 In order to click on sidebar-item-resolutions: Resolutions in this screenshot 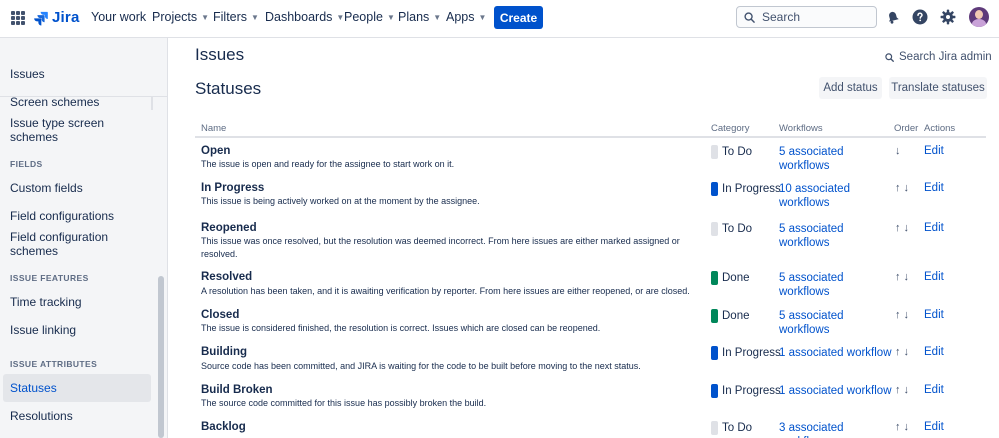, I will do `click(77, 416)`.